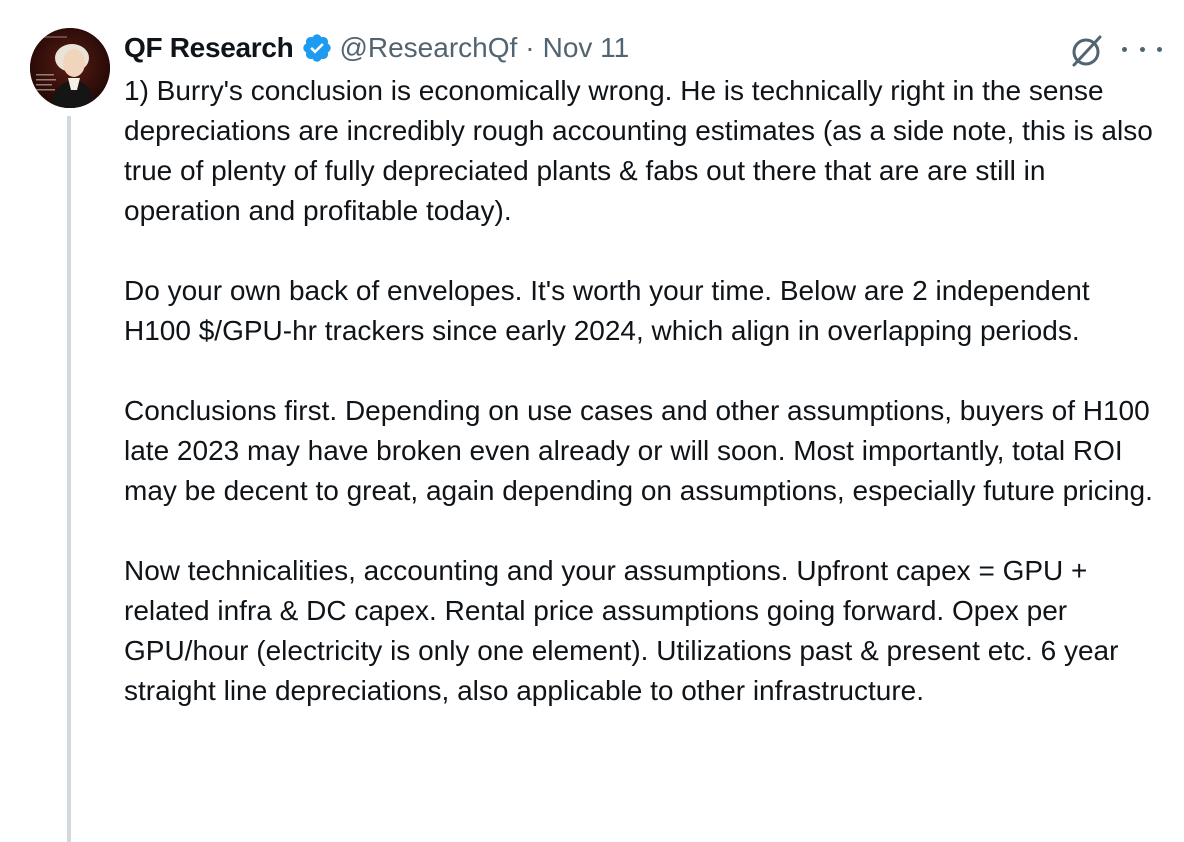  I want to click on grok-icon, so click(1087, 51).